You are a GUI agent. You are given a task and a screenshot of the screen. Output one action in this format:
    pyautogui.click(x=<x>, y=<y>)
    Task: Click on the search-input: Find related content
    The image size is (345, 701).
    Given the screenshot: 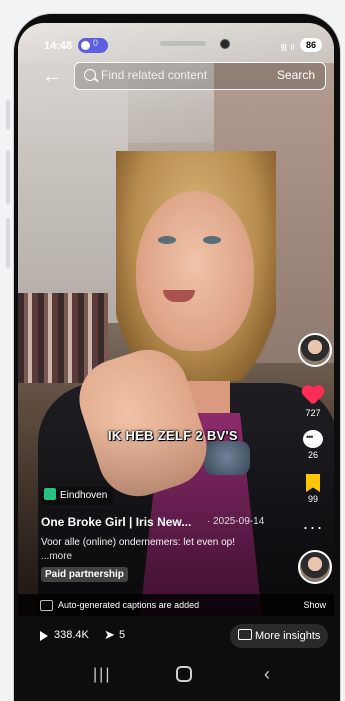 What is the action you would take?
    pyautogui.click(x=154, y=75)
    